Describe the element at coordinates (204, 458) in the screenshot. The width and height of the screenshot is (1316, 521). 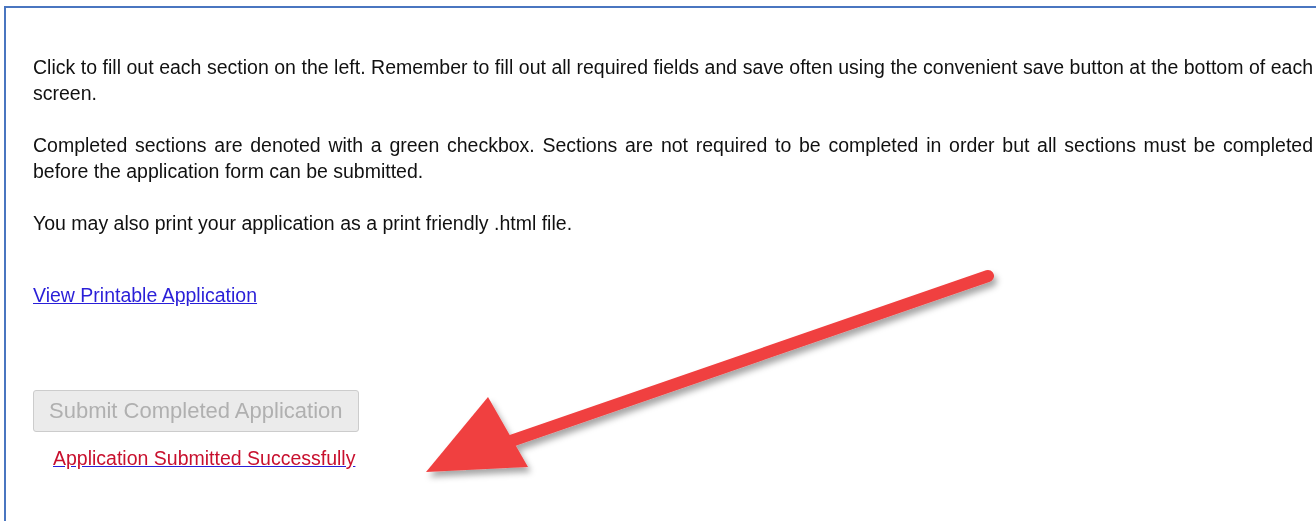
I see `status-link: Application Submitted Successfully` at that location.